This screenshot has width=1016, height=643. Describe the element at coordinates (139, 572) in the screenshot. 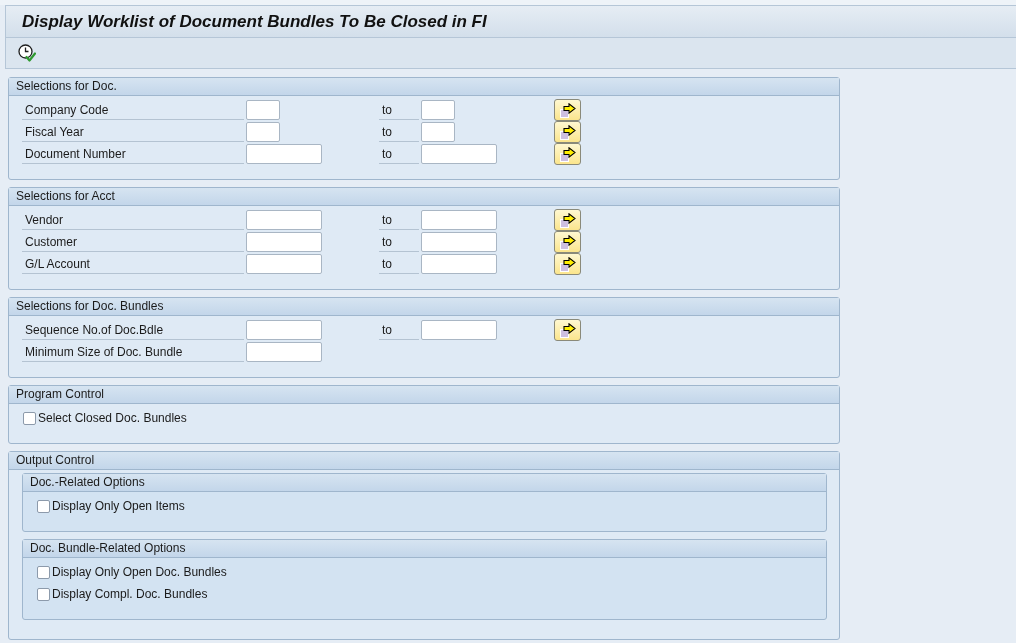

I see `checkbox-label: Display Only Open Doc. Bundles` at that location.